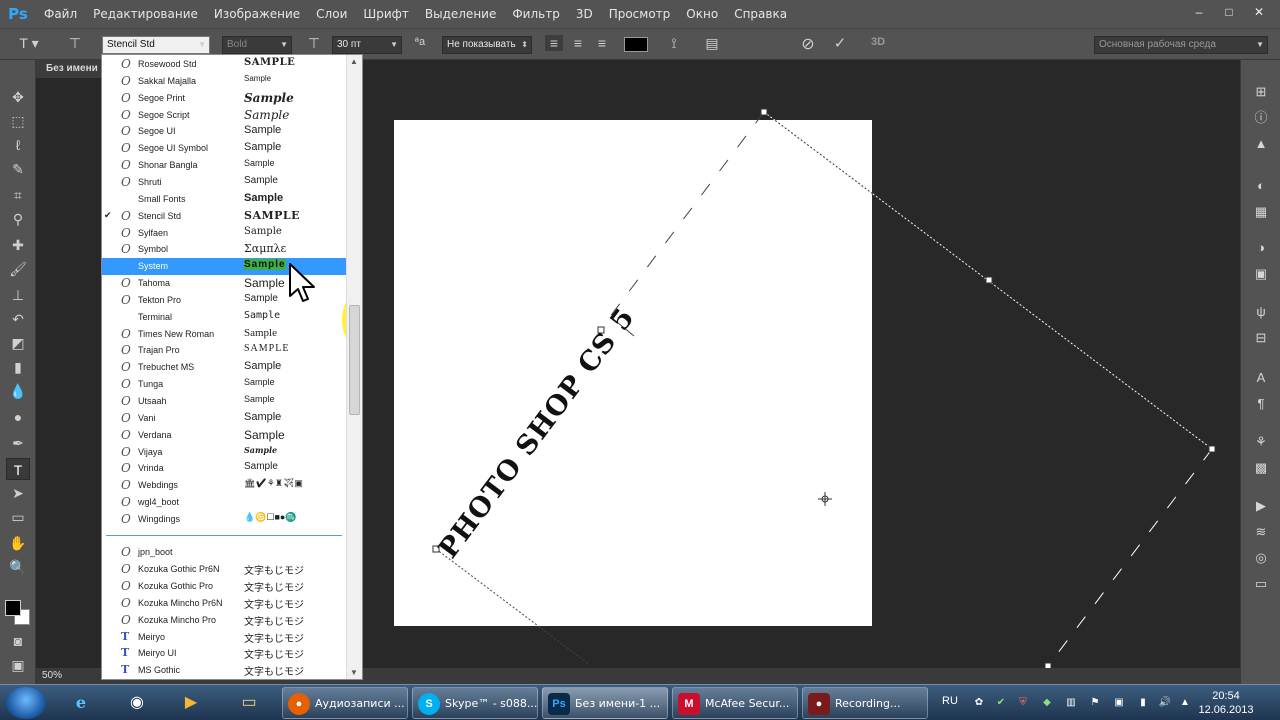 Image resolution: width=1280 pixels, height=720 pixels. What do you see at coordinates (224, 620) in the screenshot?
I see `font-option: O Kozuka Mincho Pro 文字もじモジ` at bounding box center [224, 620].